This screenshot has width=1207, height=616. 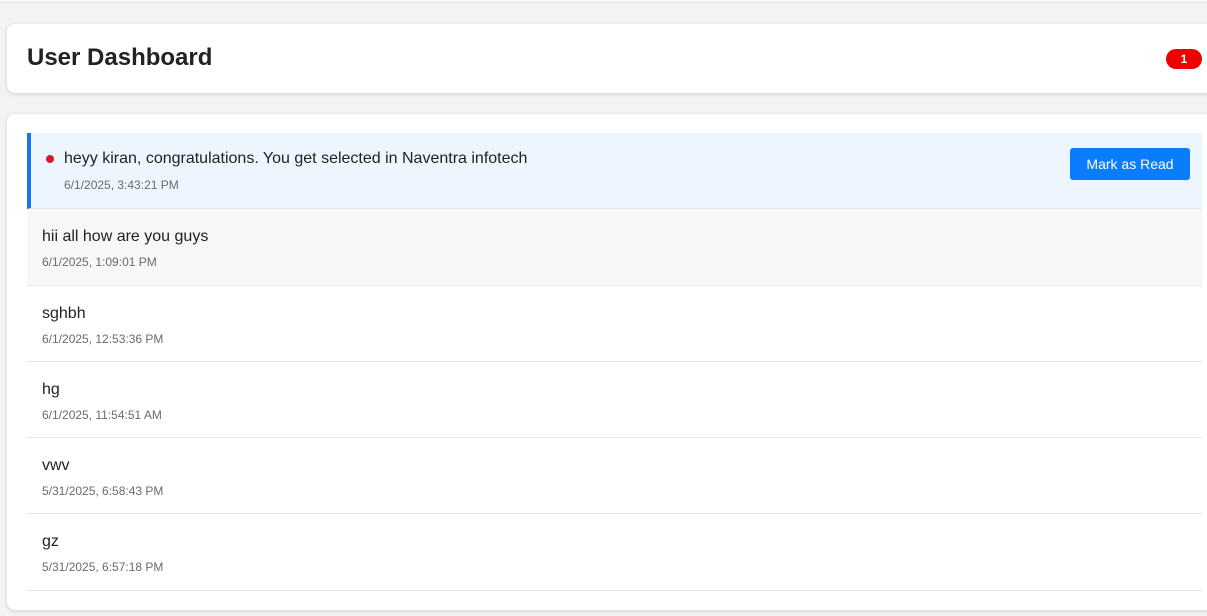 I want to click on notification-message: vwv, so click(x=56, y=465).